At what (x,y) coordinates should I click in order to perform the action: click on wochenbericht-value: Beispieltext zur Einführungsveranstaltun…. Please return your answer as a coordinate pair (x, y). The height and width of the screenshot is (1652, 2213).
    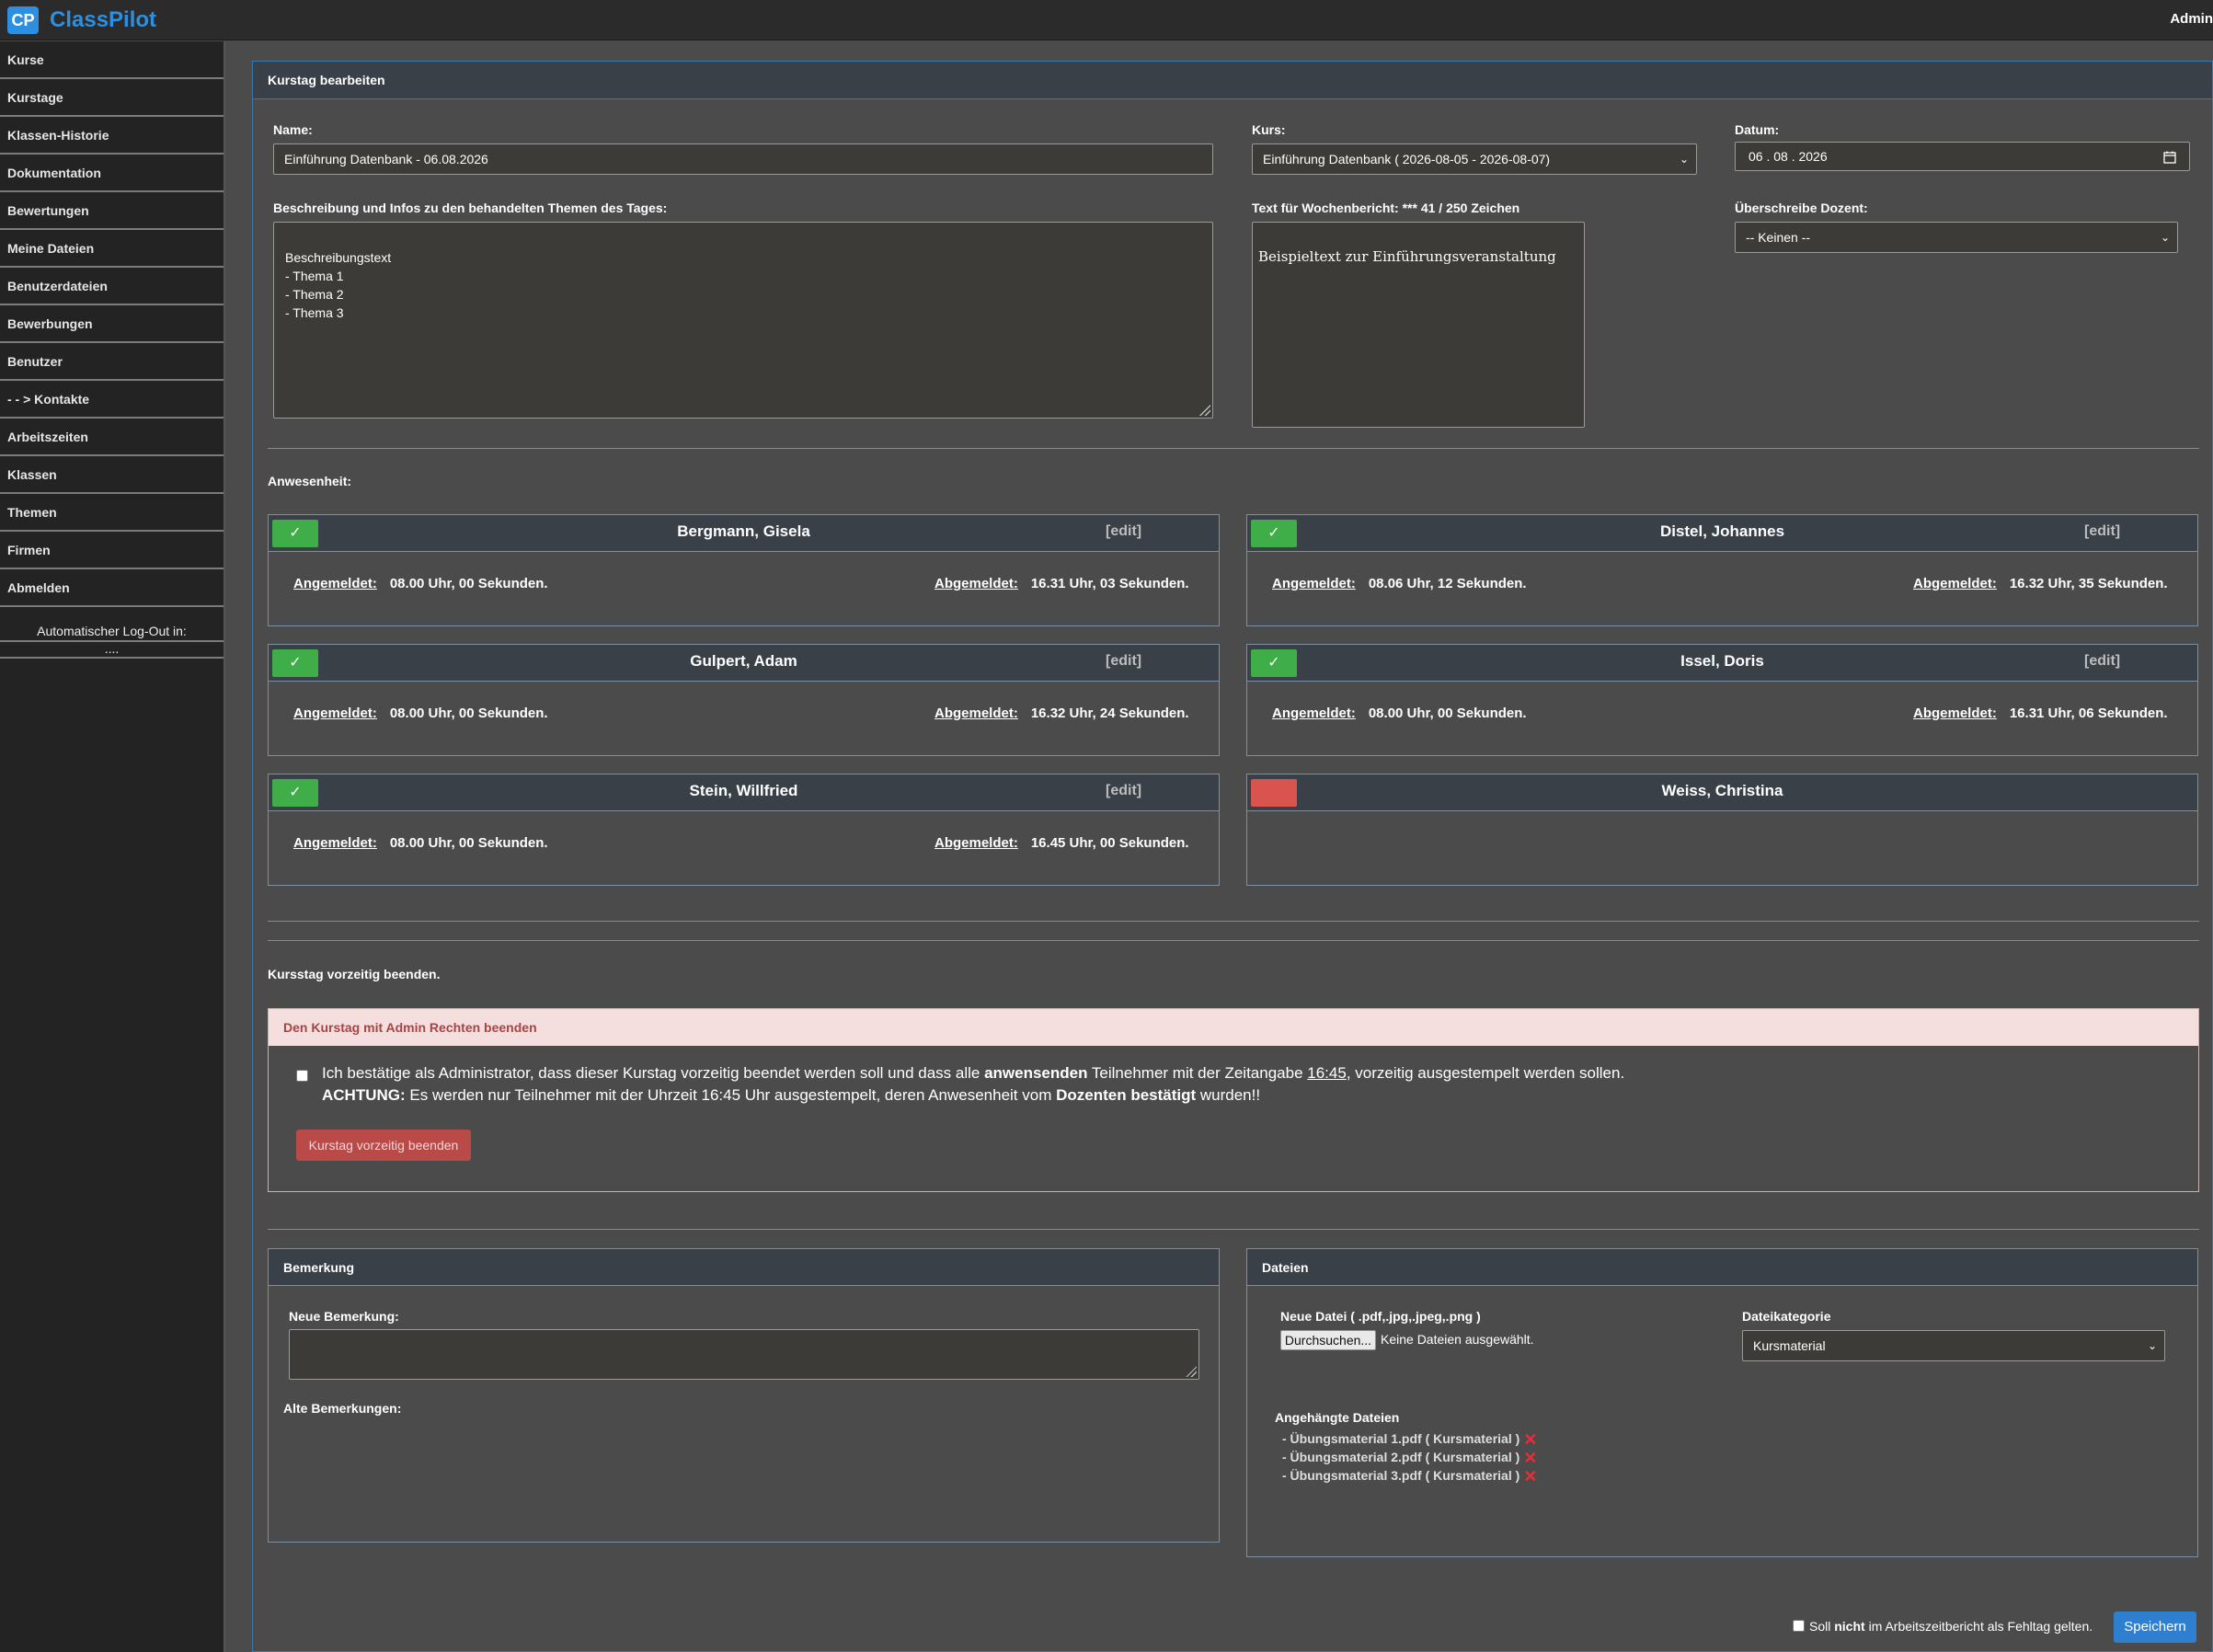
    Looking at the image, I should click on (1407, 256).